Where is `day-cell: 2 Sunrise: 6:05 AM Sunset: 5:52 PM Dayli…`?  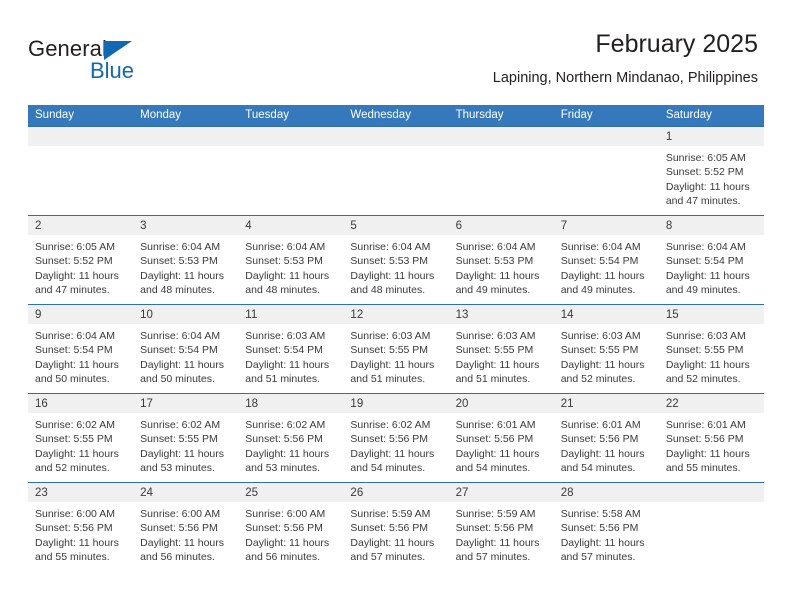
day-cell: 2 Sunrise: 6:05 AM Sunset: 5:52 PM Dayli… is located at coordinates (81, 260).